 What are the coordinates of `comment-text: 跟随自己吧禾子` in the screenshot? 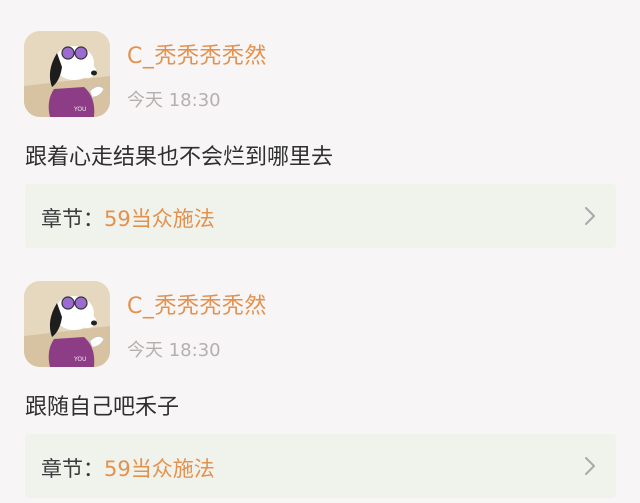 It's located at (102, 407).